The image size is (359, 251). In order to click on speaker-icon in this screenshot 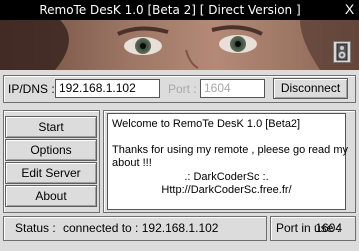, I will do `click(342, 52)`.